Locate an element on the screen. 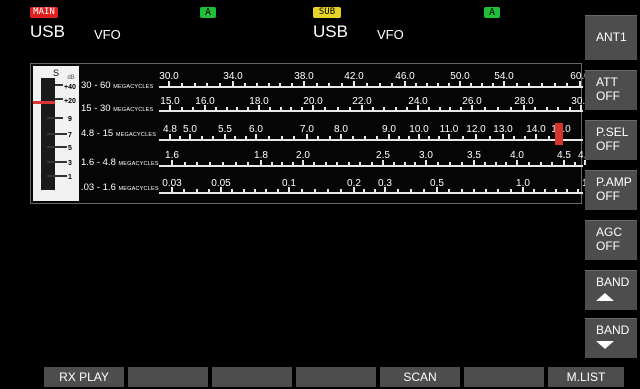  s-meter: S dB +40 +20 9 7 5 3 1 is located at coordinates (56, 133).